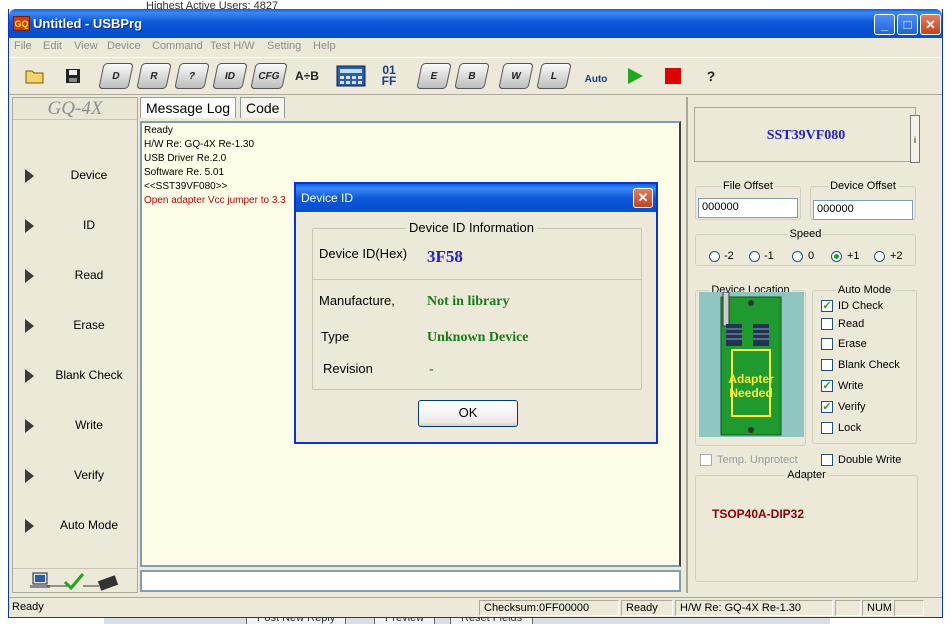  Describe the element at coordinates (861, 306) in the screenshot. I see `id-check-label: ID Check` at that location.